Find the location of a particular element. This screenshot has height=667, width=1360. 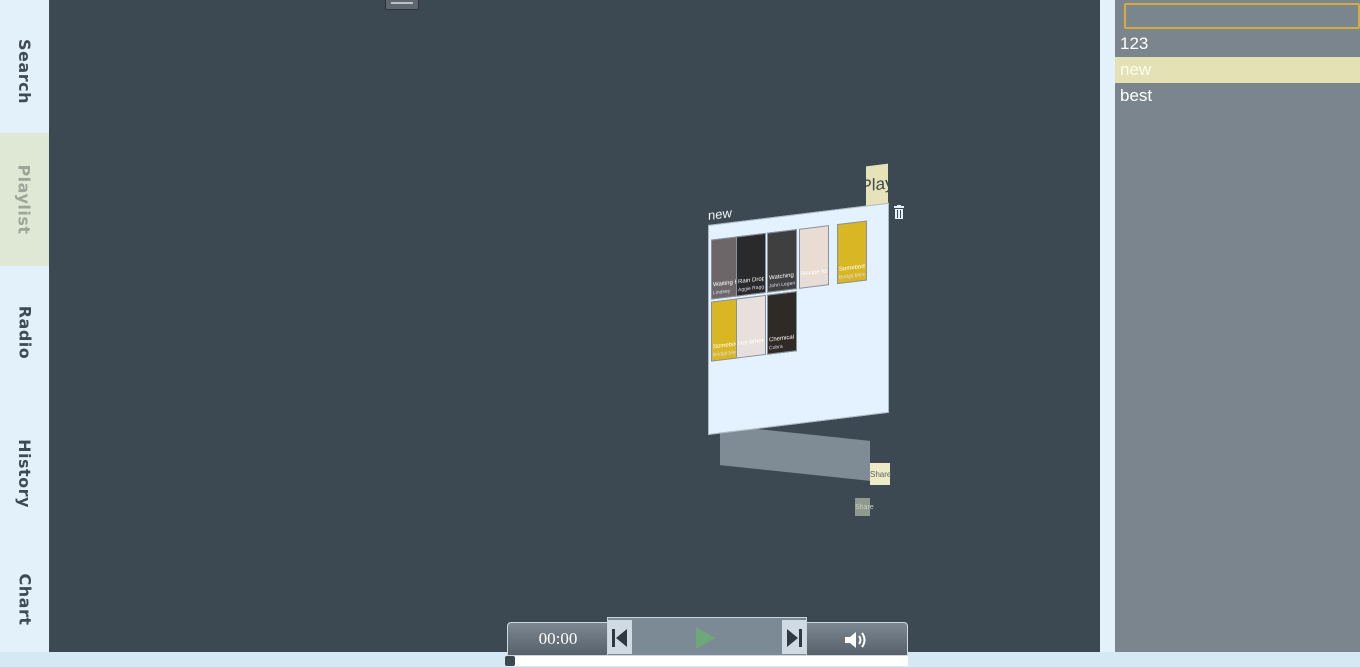

playlist-item-new: new is located at coordinates (1237, 70).